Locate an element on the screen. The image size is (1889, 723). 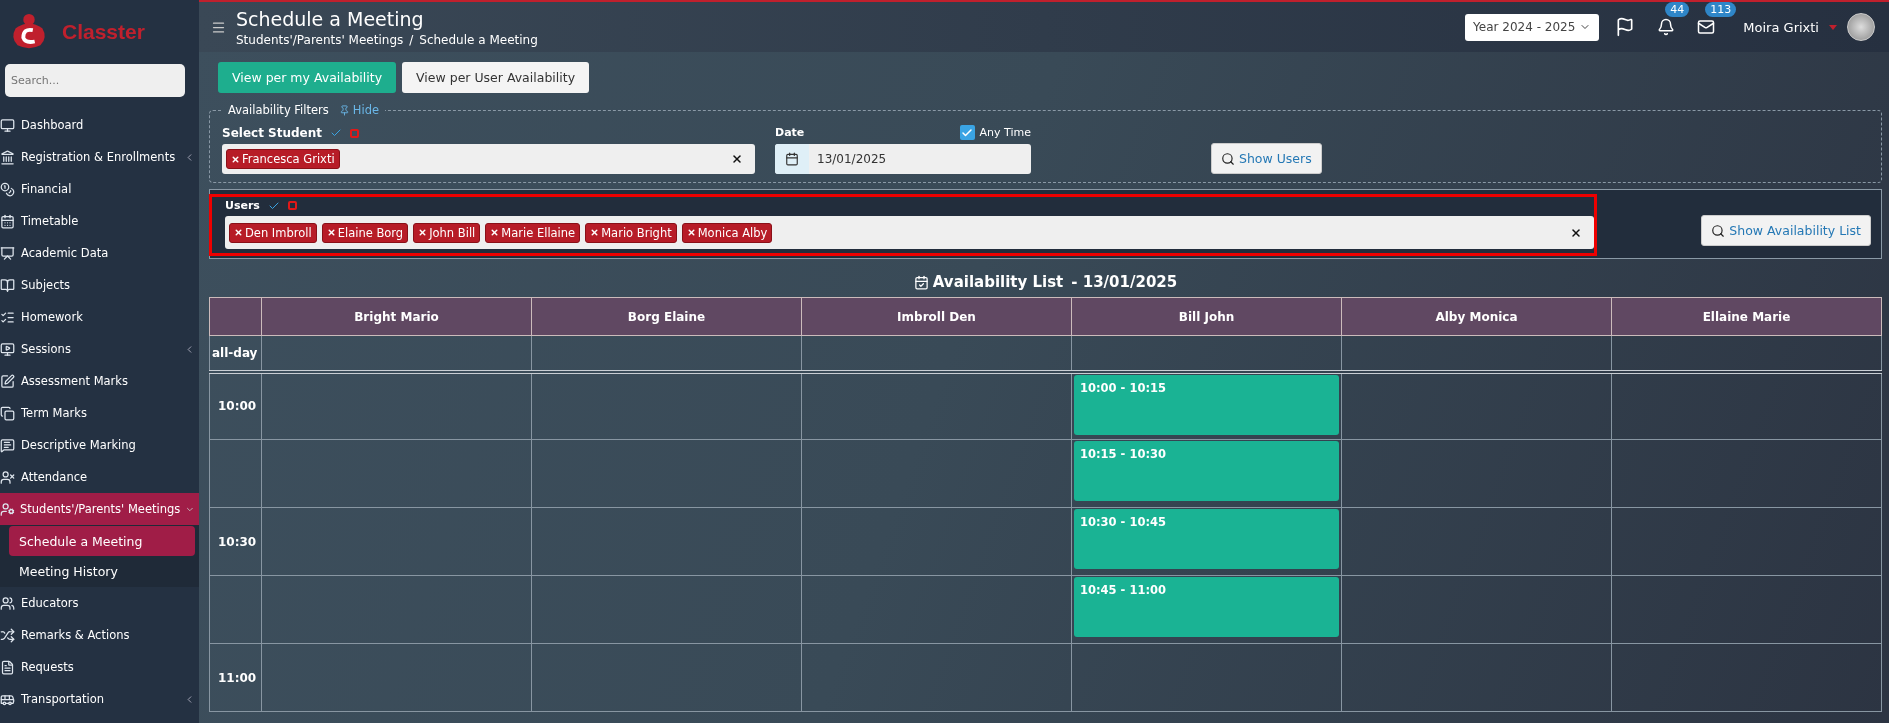
sidebar-subitem: Meeting History is located at coordinates (102, 571).